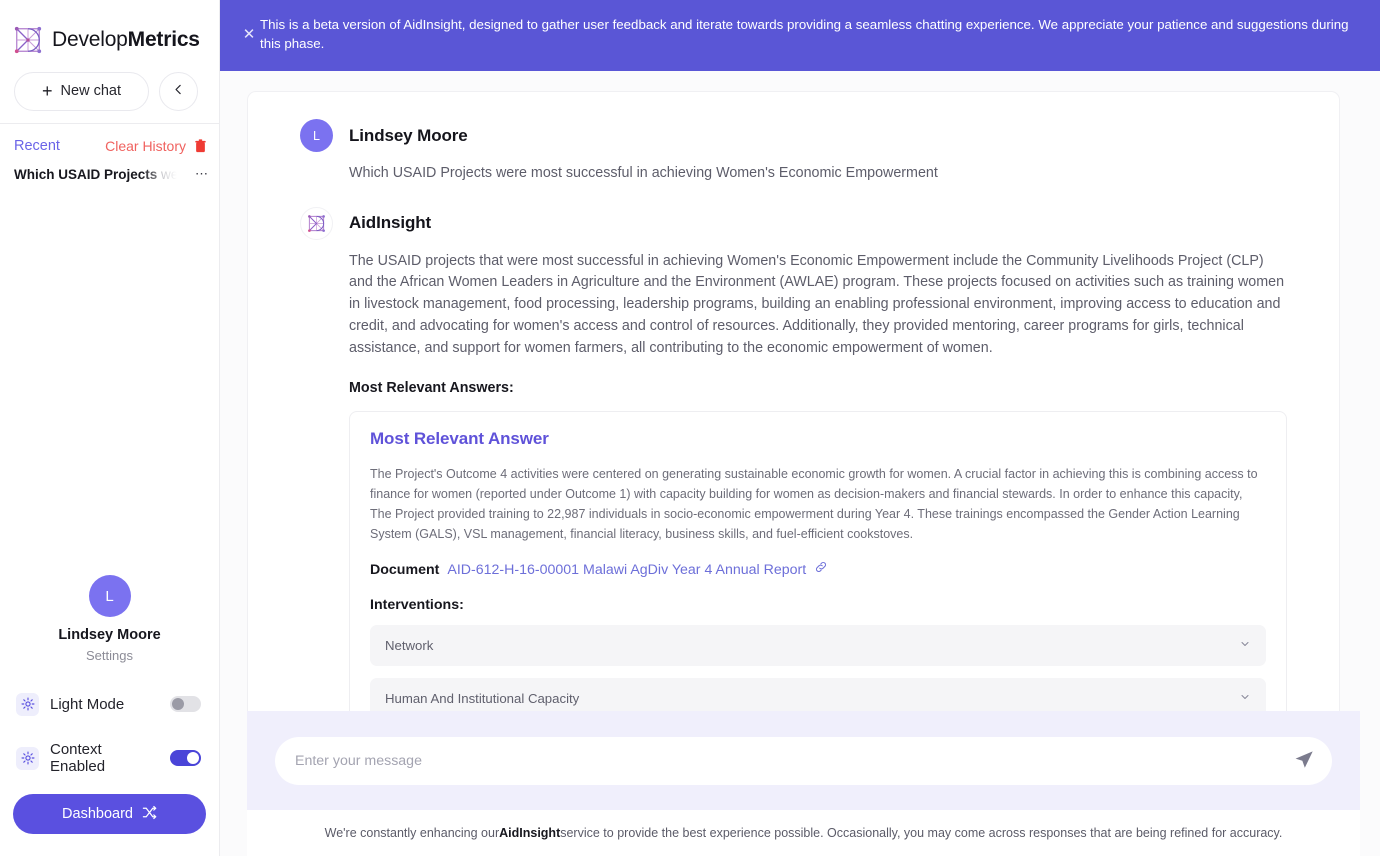  What do you see at coordinates (97, 814) in the screenshot?
I see `dashboard-label: Dashboard` at bounding box center [97, 814].